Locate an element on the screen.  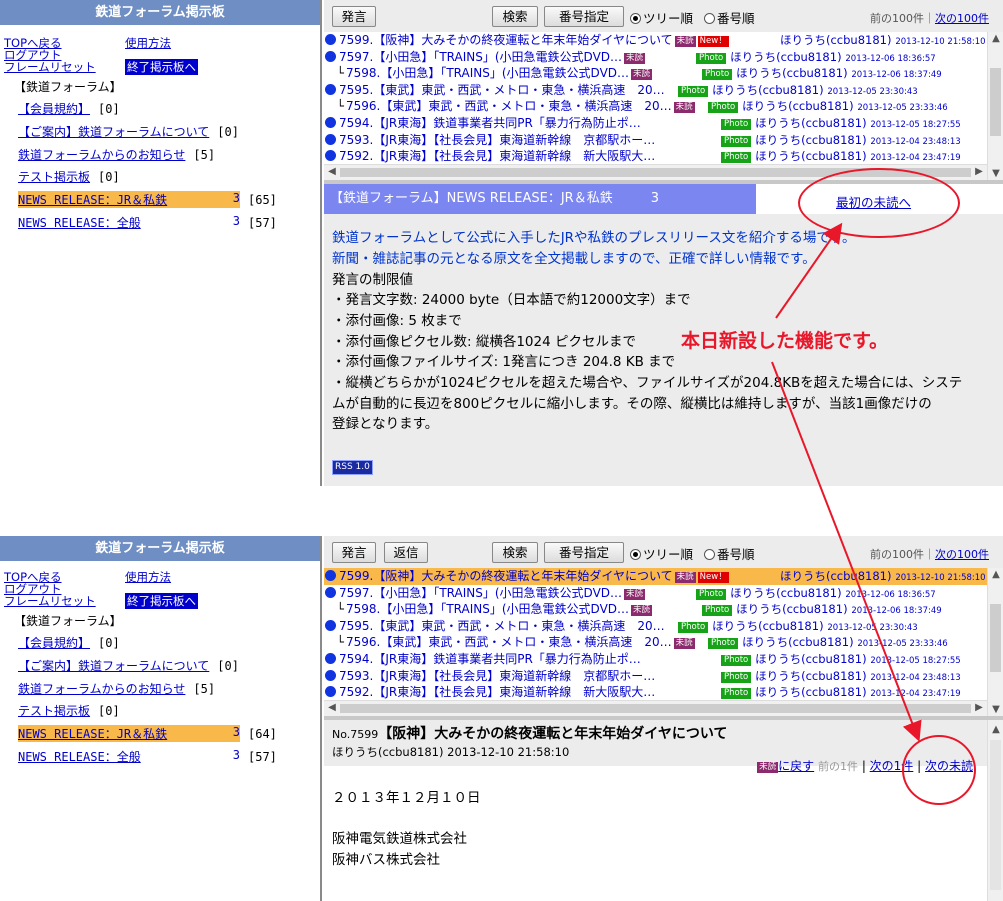
arrow-down-to-next-unread is located at coordinates (846, 551).